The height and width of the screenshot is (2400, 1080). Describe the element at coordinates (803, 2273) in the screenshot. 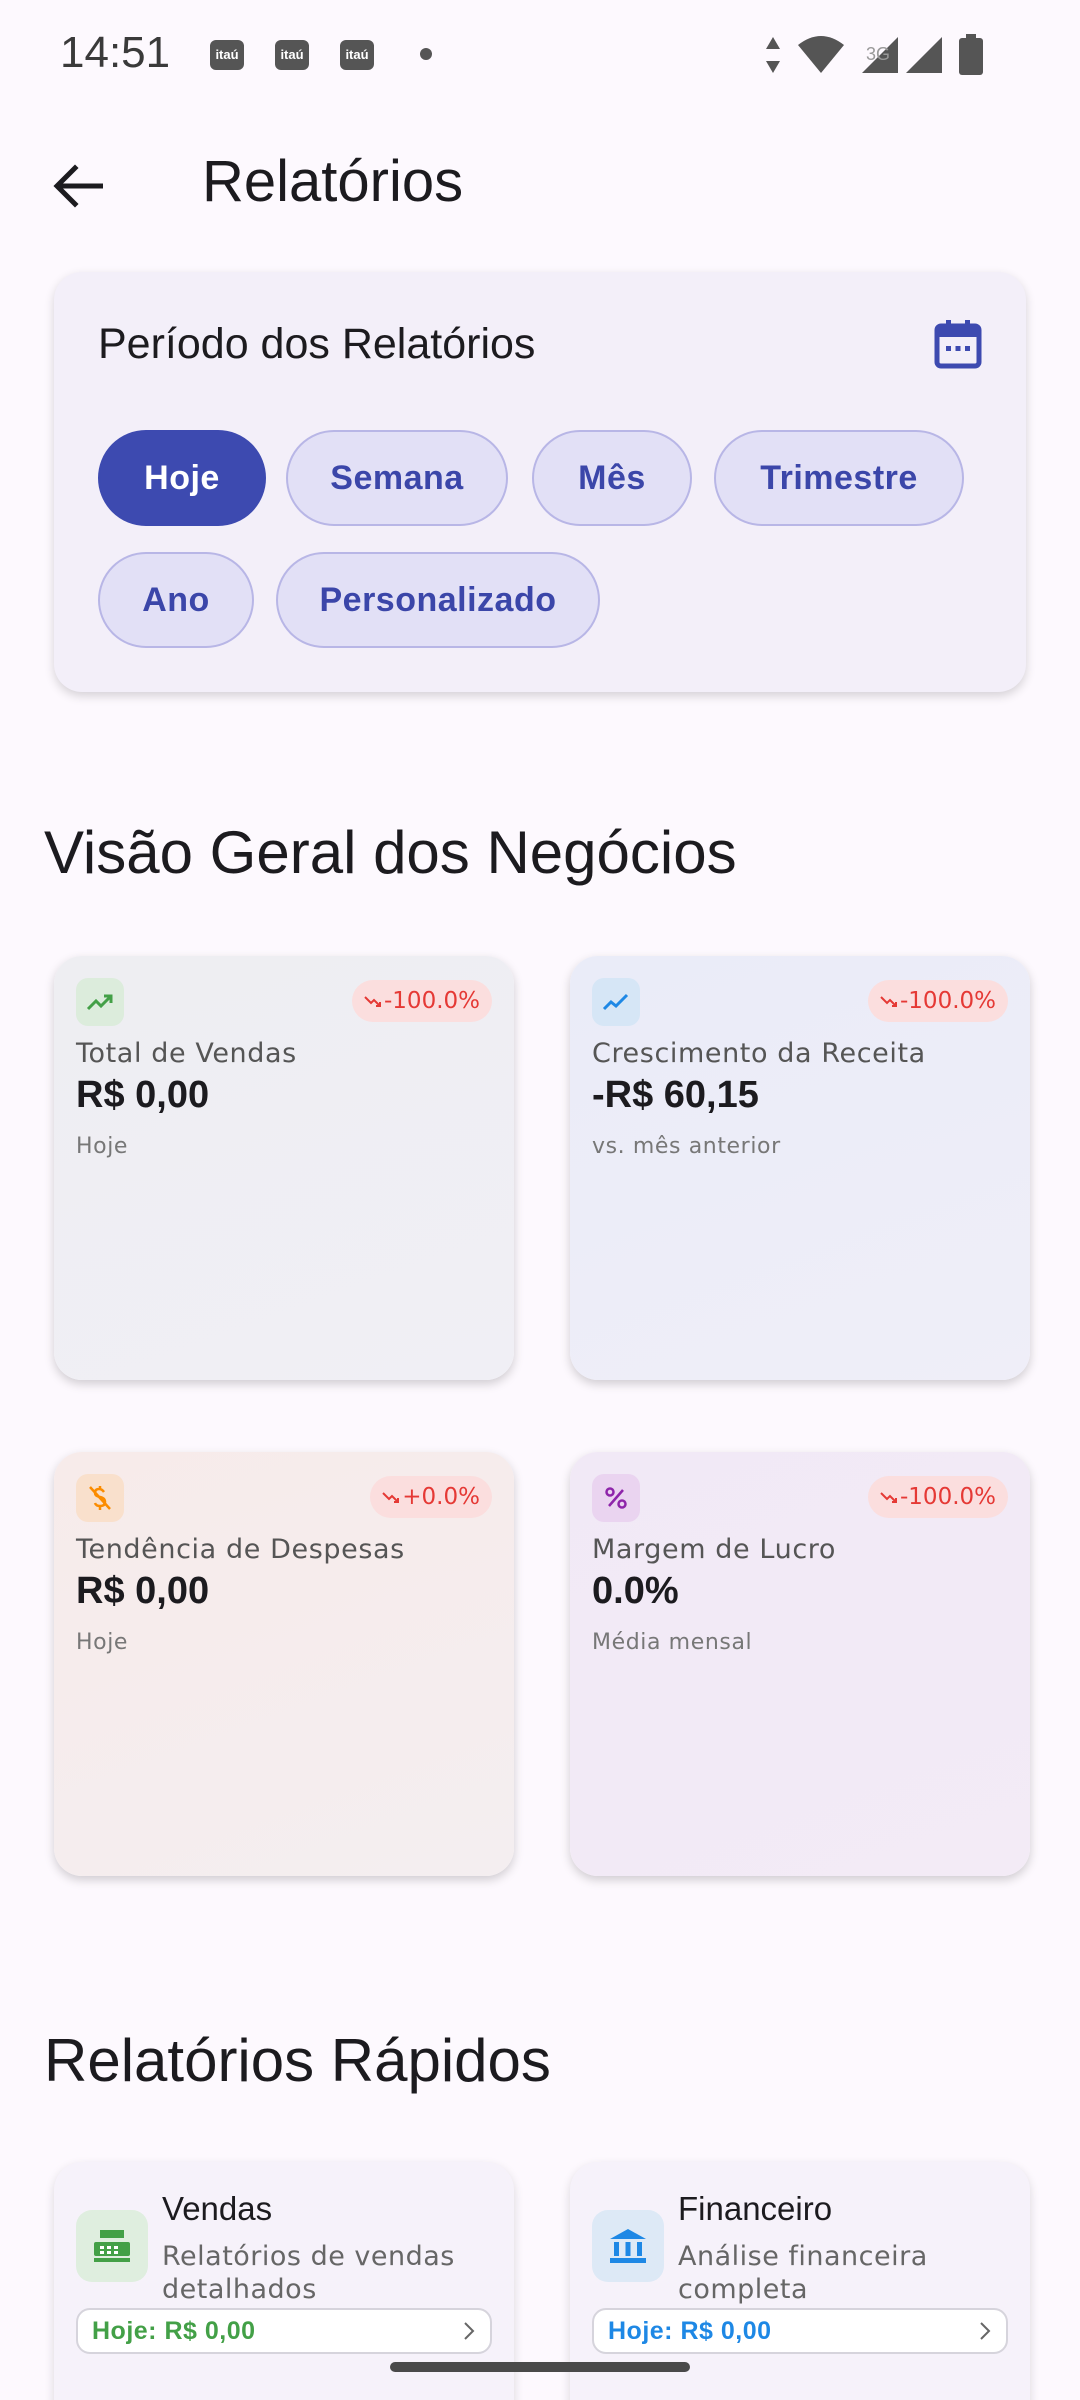

I see `quick-report-description: Análise financeira completa` at that location.